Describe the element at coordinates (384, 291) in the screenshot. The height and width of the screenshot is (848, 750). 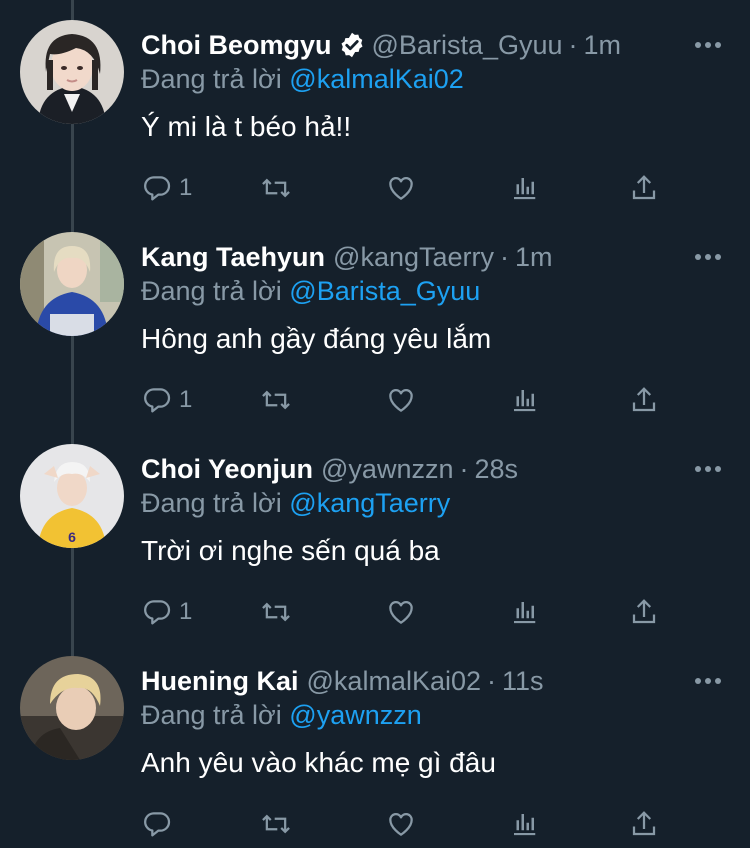
I see `mention-link: @Barista_Gyuu` at that location.